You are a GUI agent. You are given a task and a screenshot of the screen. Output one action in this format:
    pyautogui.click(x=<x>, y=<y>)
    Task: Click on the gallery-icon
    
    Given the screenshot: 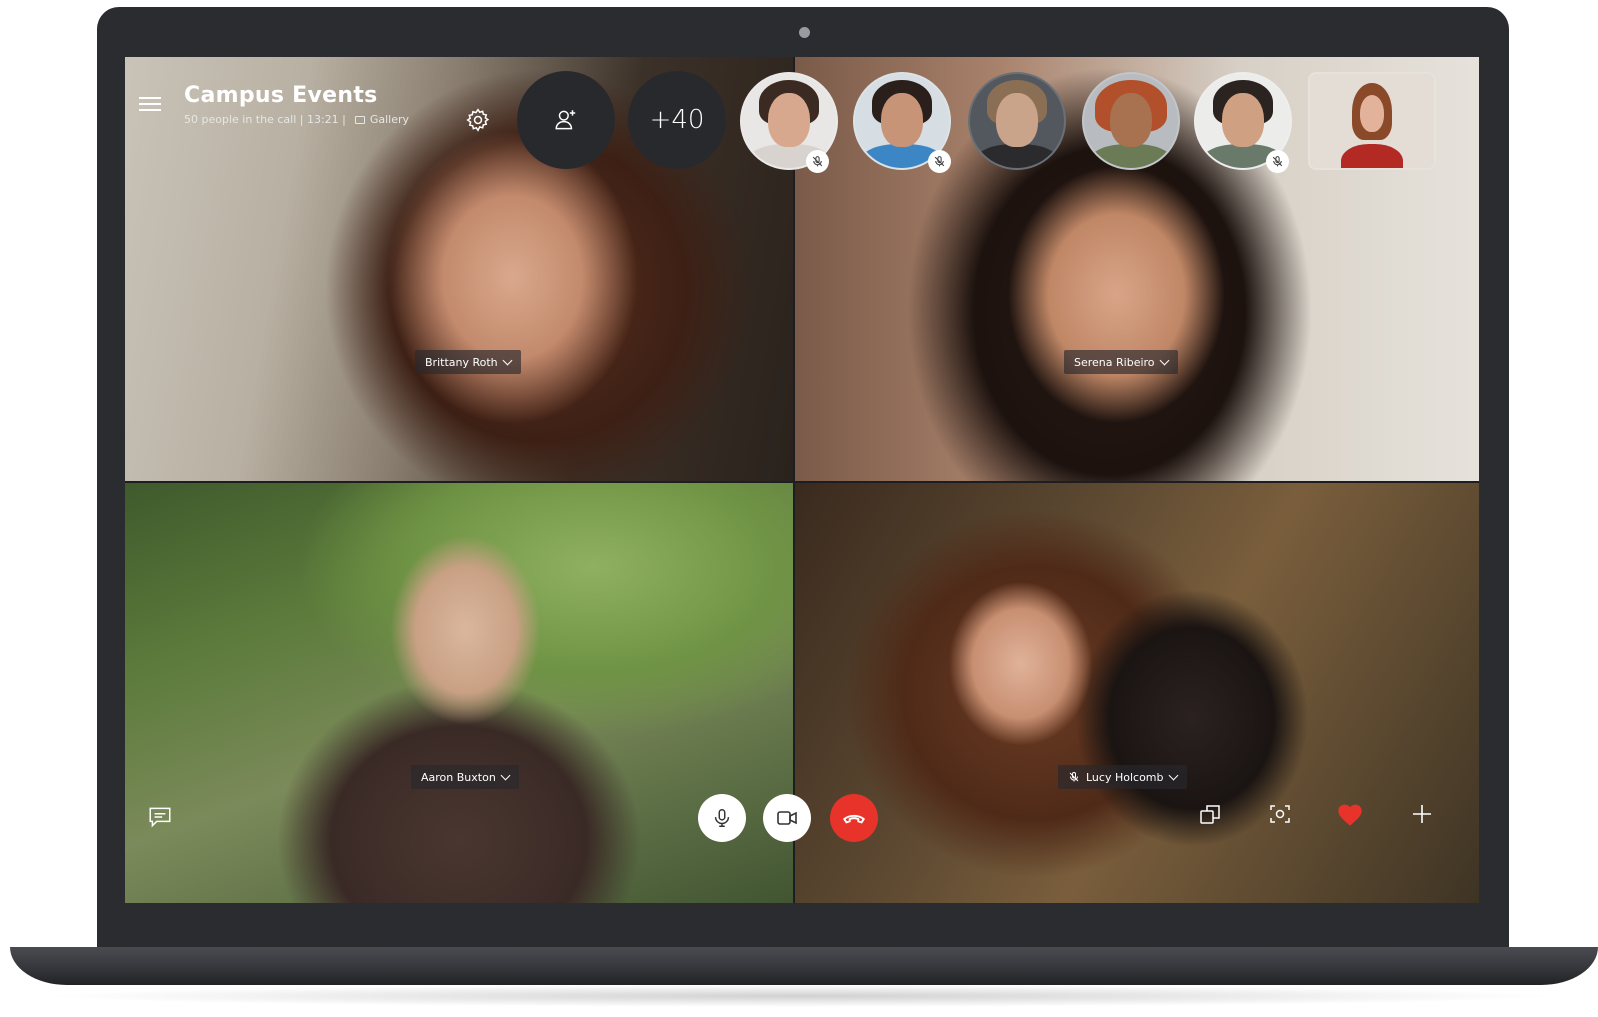 What is the action you would take?
    pyautogui.click(x=359, y=119)
    